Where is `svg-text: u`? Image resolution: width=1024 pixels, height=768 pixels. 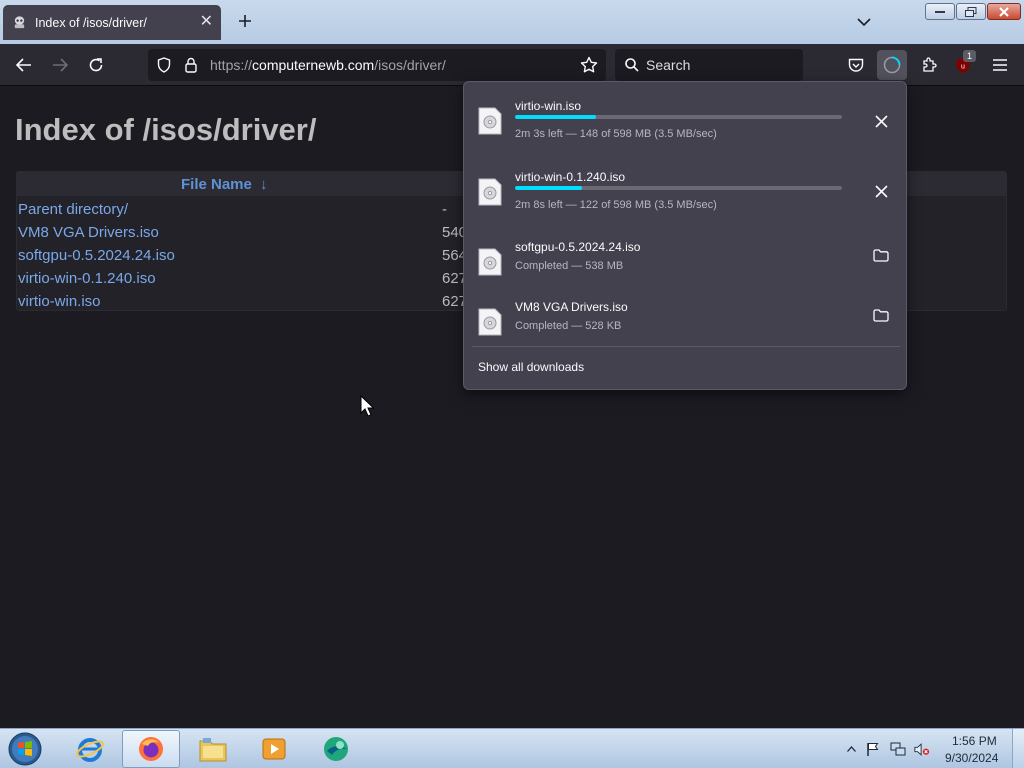 svg-text: u is located at coordinates (963, 66).